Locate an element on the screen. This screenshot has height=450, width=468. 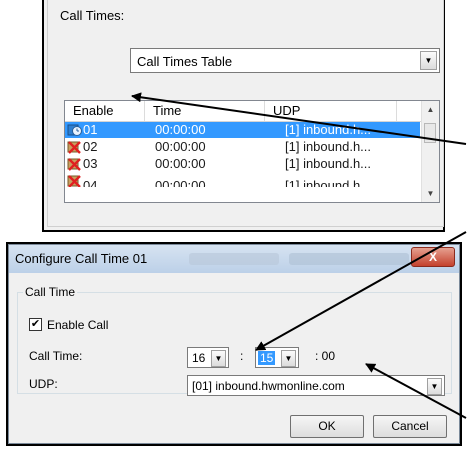
minute-value: 15 is located at coordinates (267, 358).